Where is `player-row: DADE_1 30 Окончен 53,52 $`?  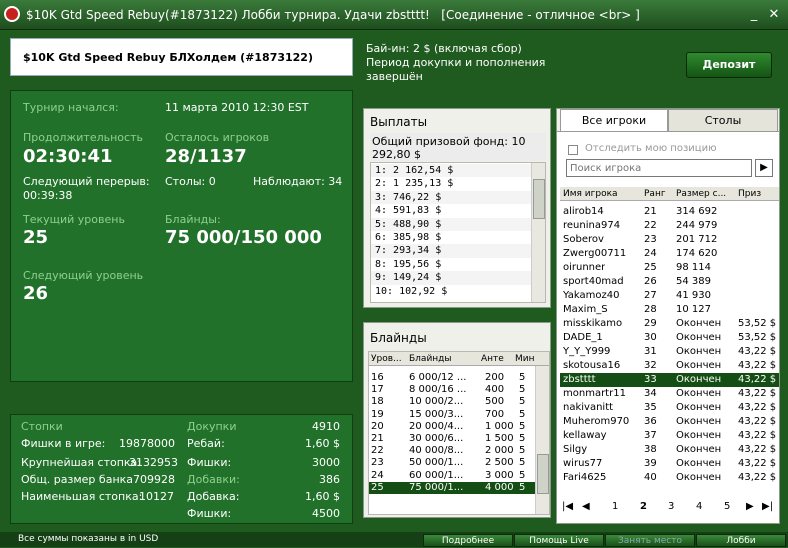
player-row: DADE_1 30 Окончен 53,52 $ is located at coordinates (669, 338).